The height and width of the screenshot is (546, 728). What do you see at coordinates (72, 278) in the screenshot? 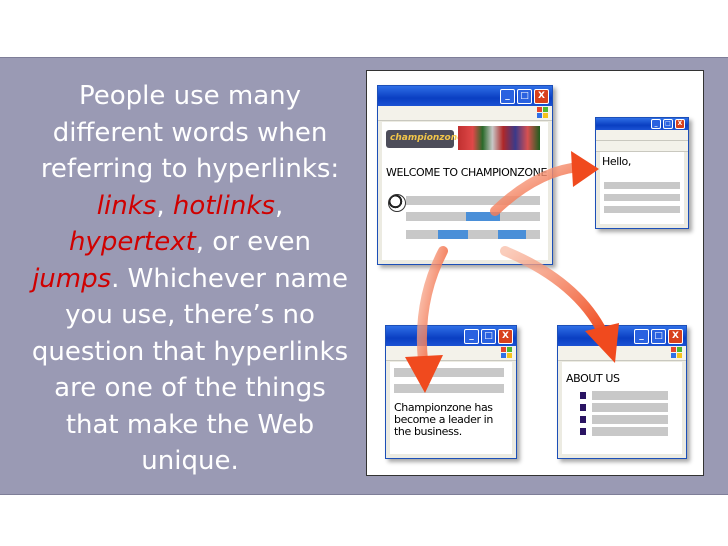
I see `term-jumps: jumps` at bounding box center [72, 278].